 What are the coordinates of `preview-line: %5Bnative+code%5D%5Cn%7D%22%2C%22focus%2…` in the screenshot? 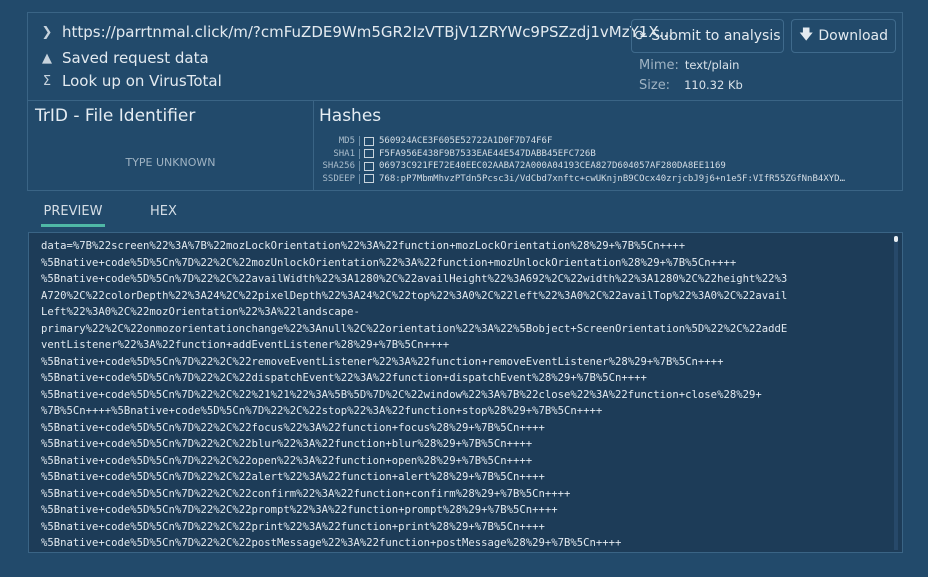 It's located at (293, 427).